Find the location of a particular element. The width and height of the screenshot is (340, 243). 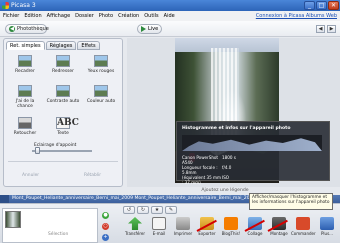

menu-aide: Aide is located at coordinates (169, 16).